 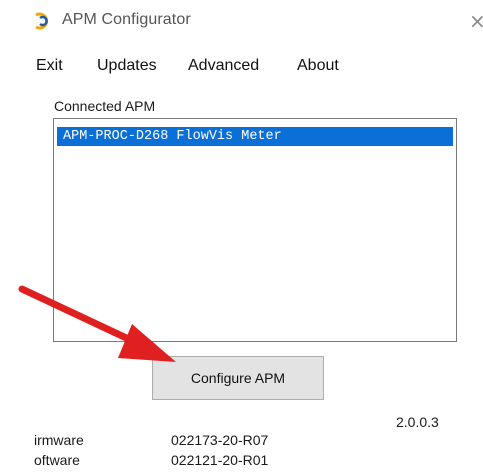 What do you see at coordinates (220, 460) in the screenshot?
I see `software-value: 022121-20-R01` at bounding box center [220, 460].